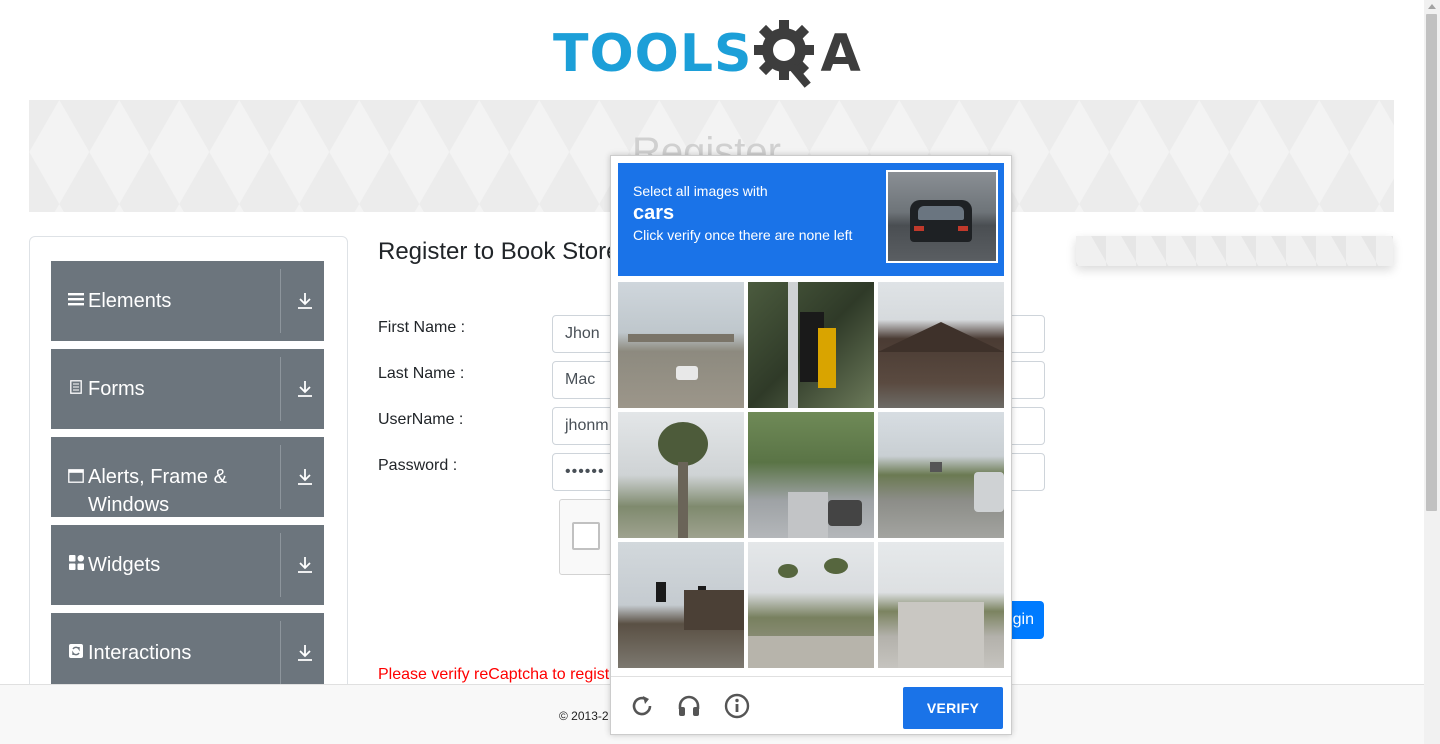 The height and width of the screenshot is (744, 1440). Describe the element at coordinates (1431, 262) in the screenshot. I see `scroll-thumb` at that location.